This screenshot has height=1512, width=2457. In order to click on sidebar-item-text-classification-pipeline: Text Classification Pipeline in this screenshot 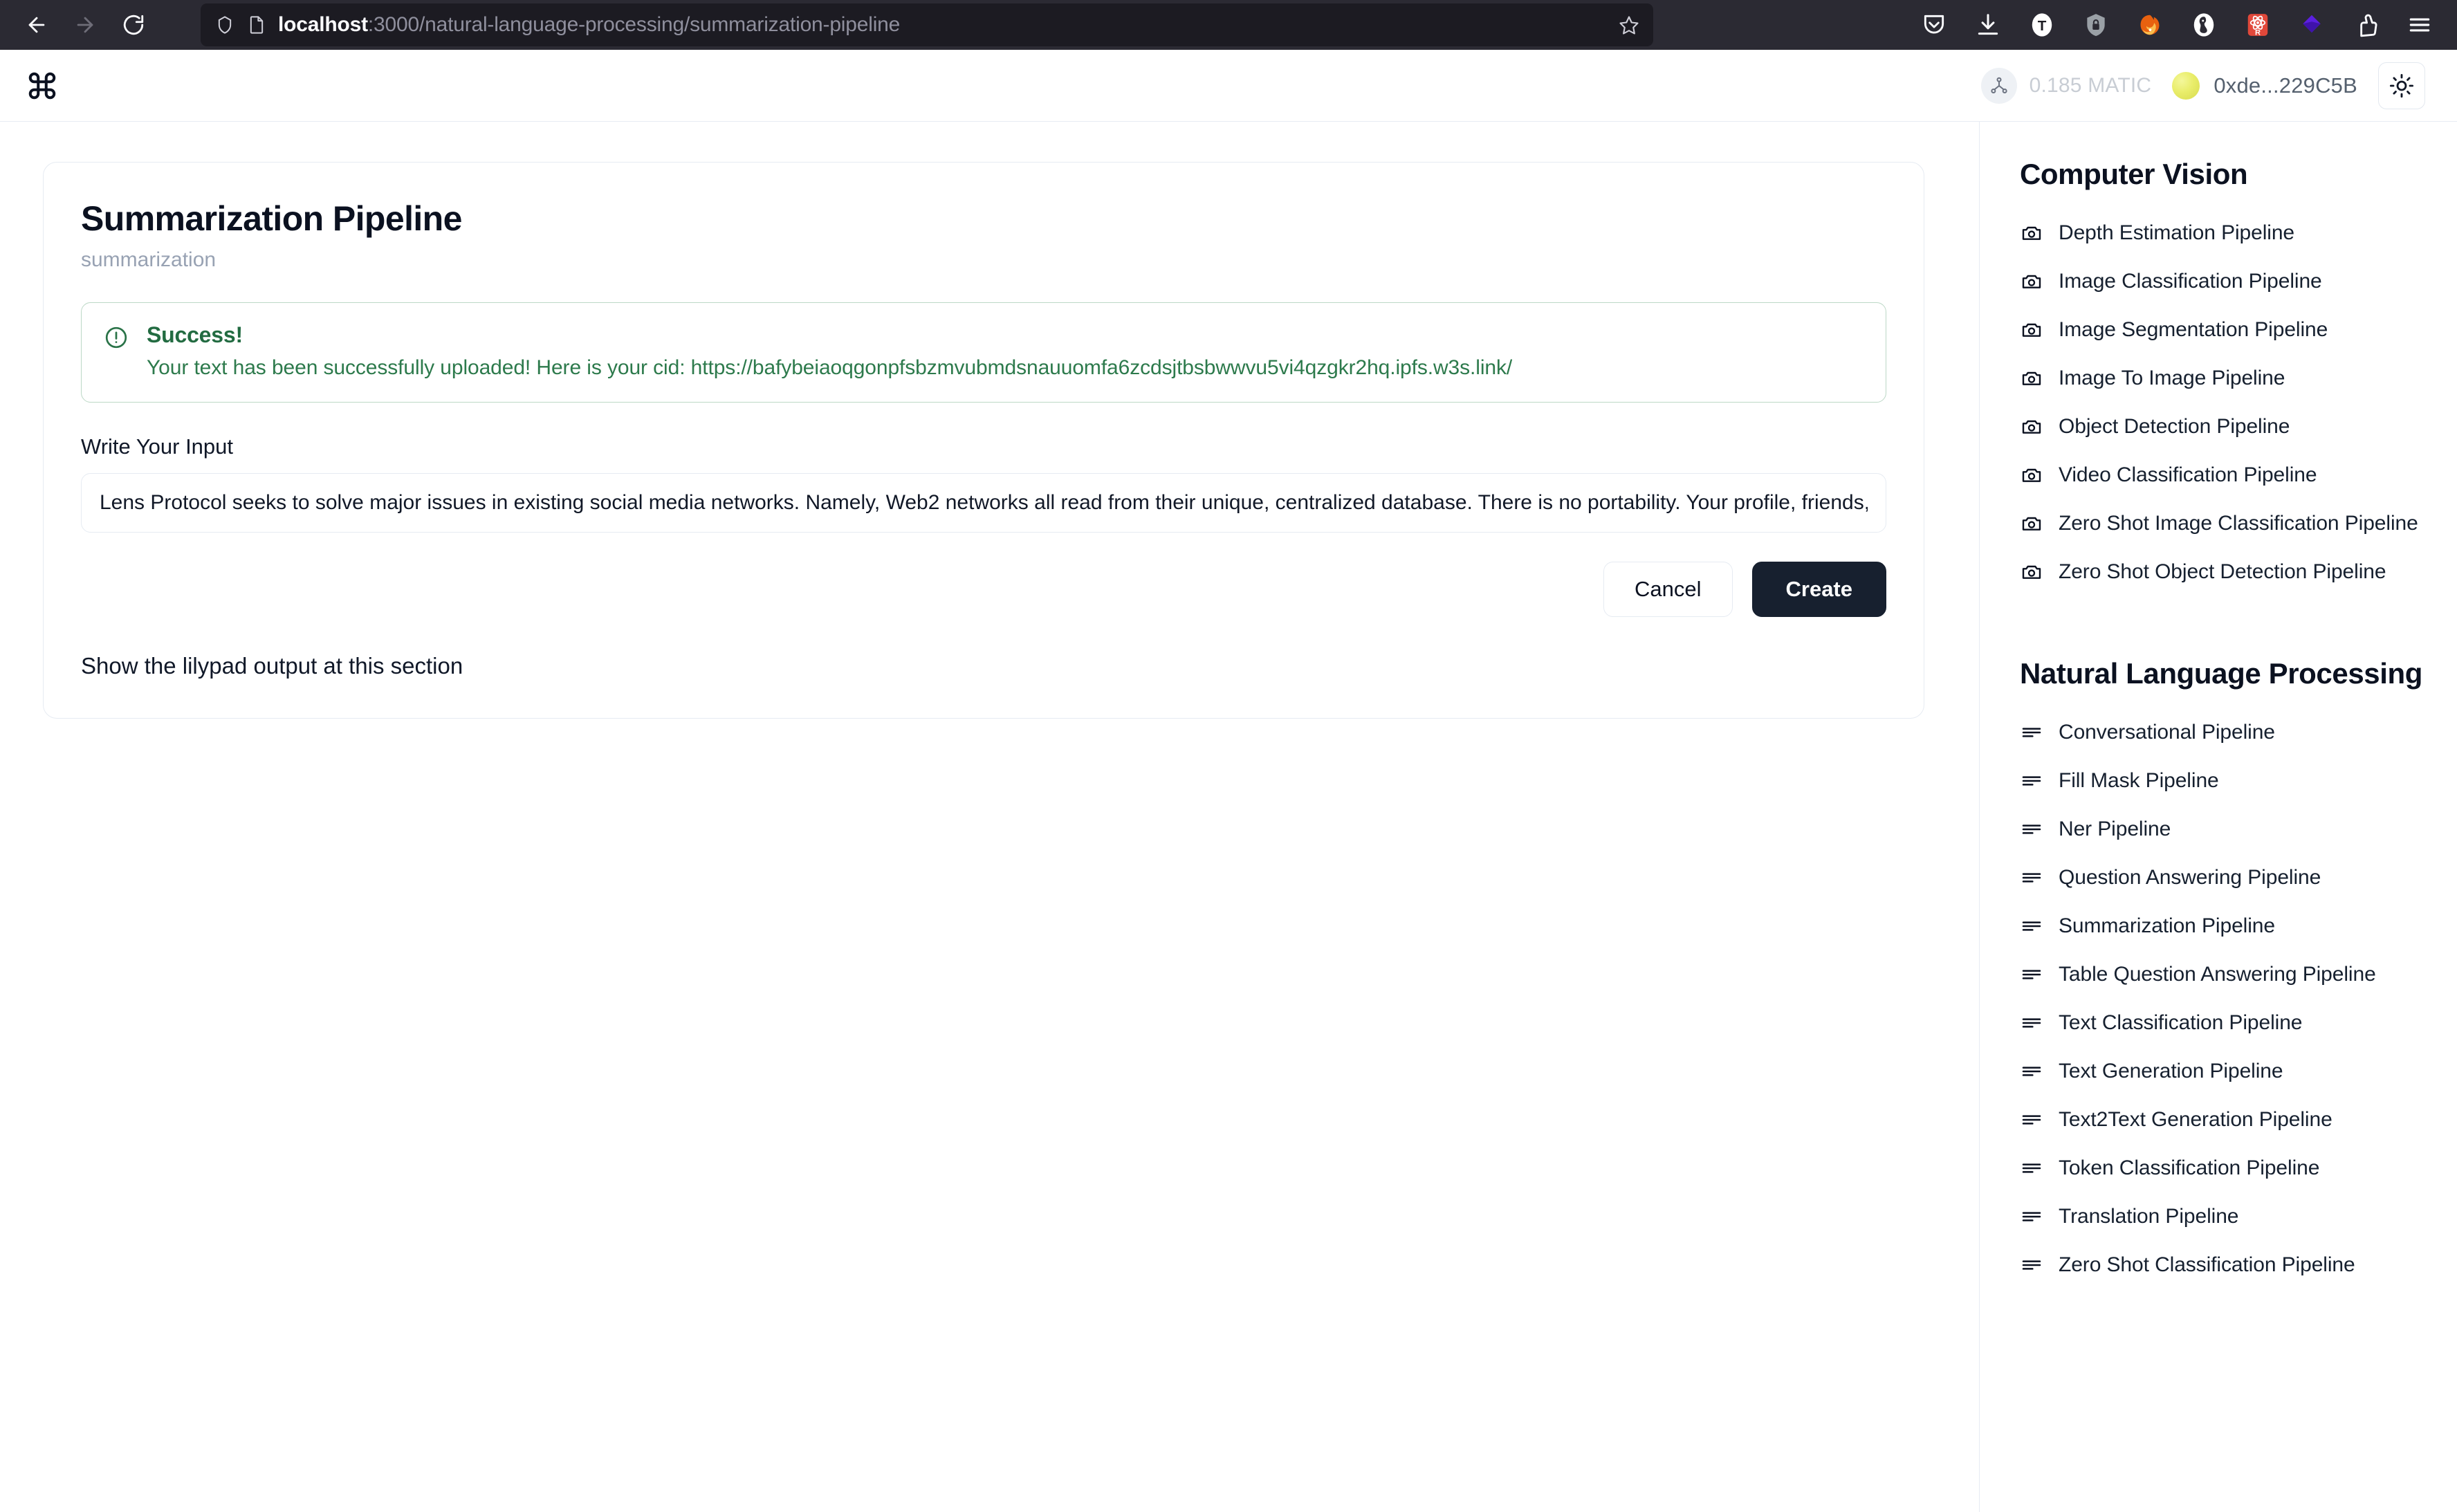, I will do `click(2224, 1023)`.